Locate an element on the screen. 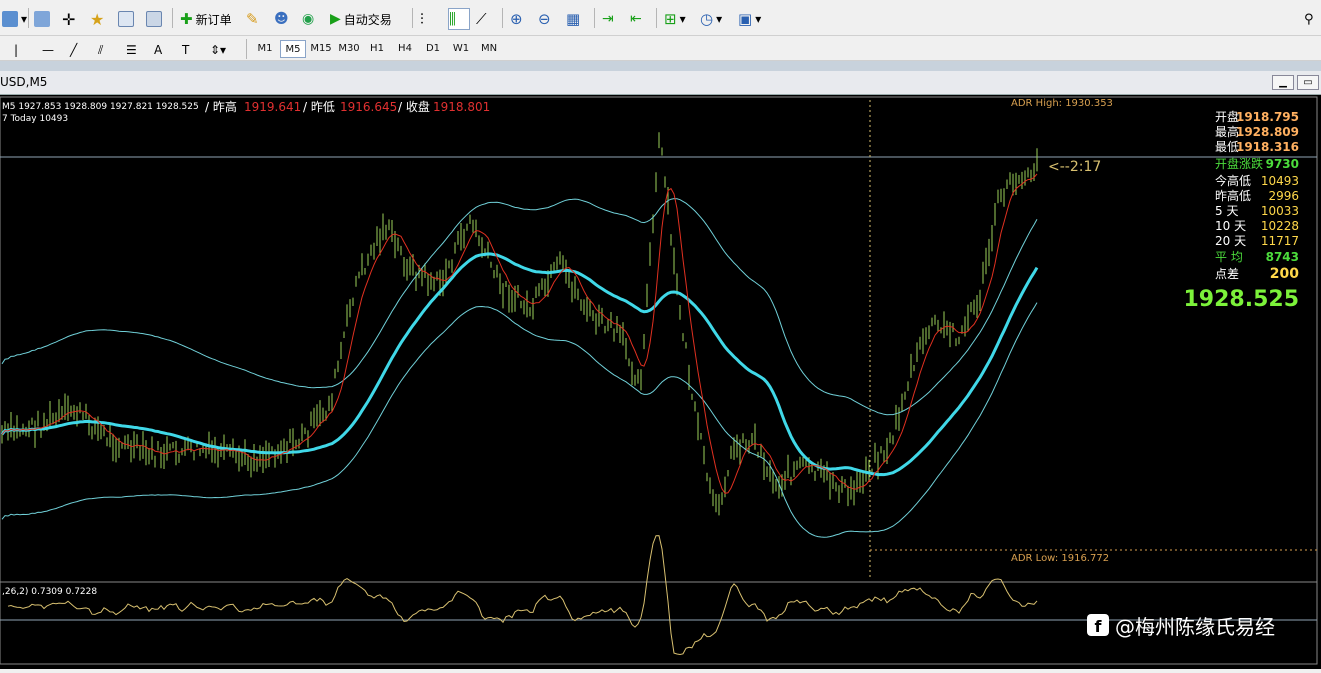 Image resolution: width=1321 pixels, height=673 pixels. autoscroll-button: ⇥ is located at coordinates (613, 19).